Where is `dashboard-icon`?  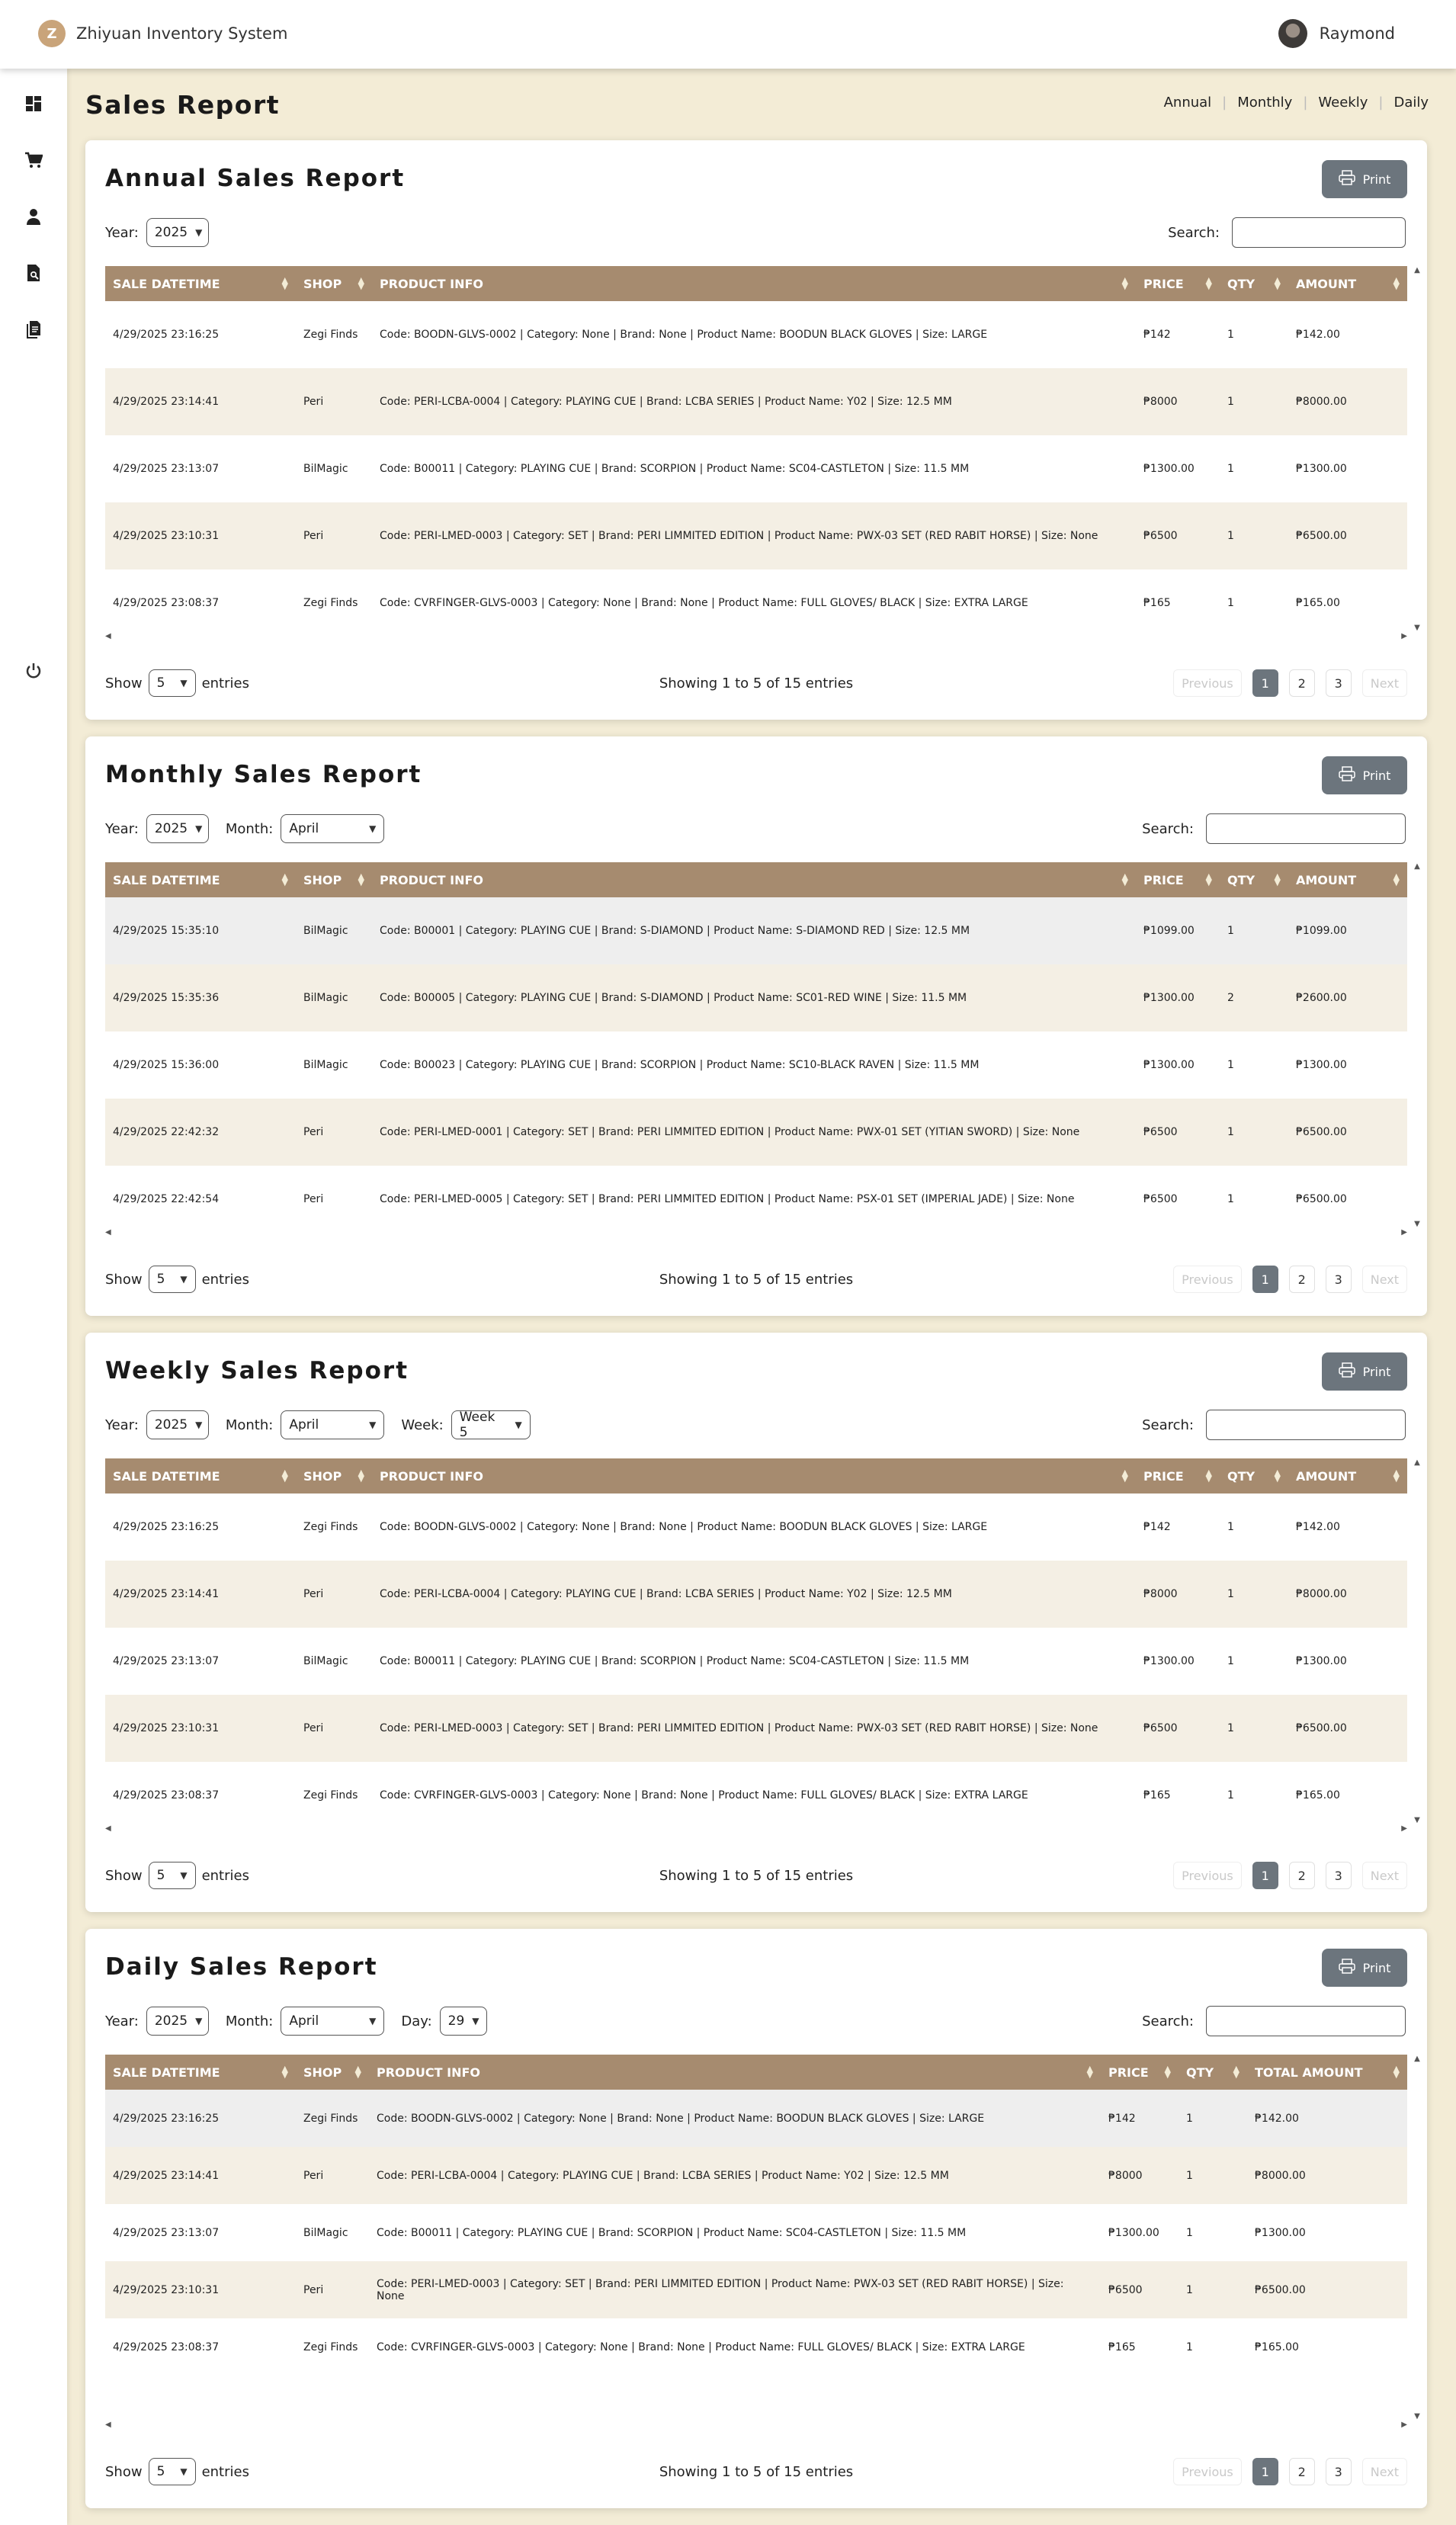 dashboard-icon is located at coordinates (33, 103).